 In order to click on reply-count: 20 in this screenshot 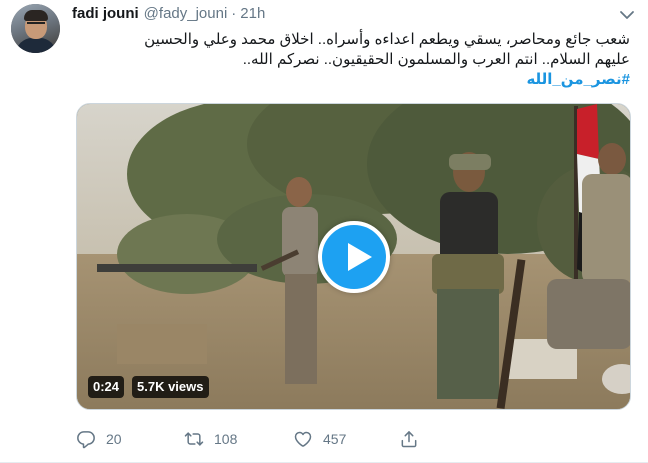, I will do `click(114, 439)`.